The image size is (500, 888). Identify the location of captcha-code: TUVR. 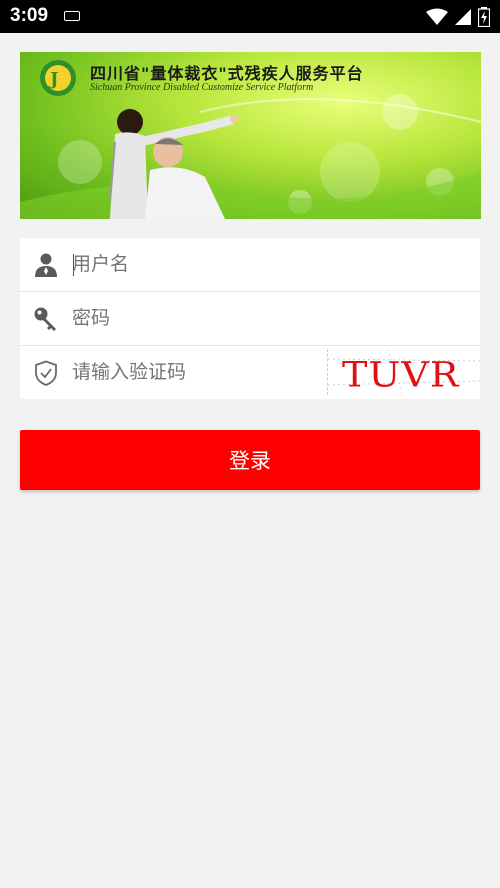
(401, 375).